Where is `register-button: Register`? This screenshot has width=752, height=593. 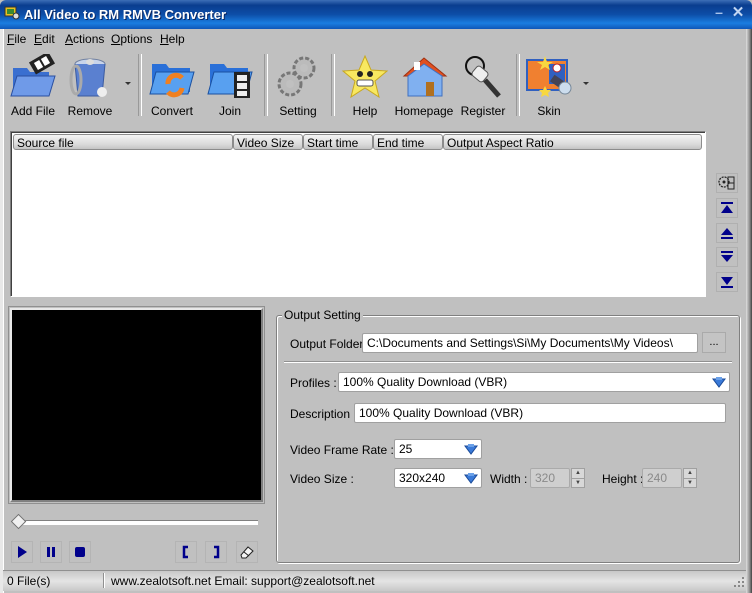
register-button: Register is located at coordinates (483, 85).